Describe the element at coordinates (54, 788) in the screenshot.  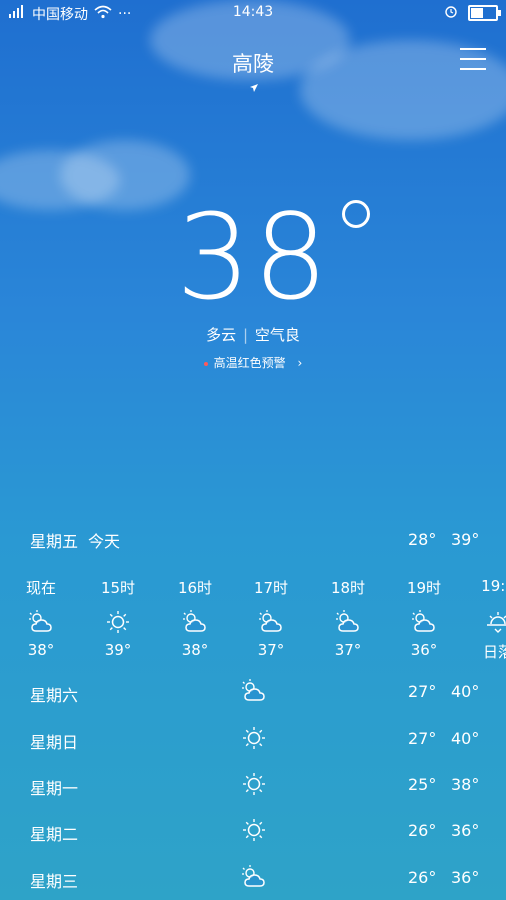
I see `daily-day: 星期一` at that location.